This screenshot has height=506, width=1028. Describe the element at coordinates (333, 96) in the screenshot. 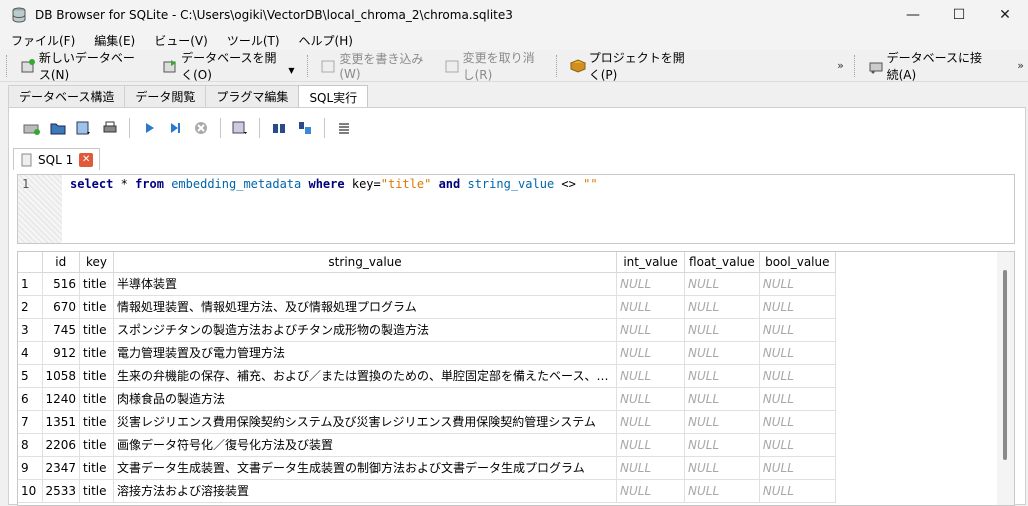

I see `tab-execute-sql: SQL実行` at that location.